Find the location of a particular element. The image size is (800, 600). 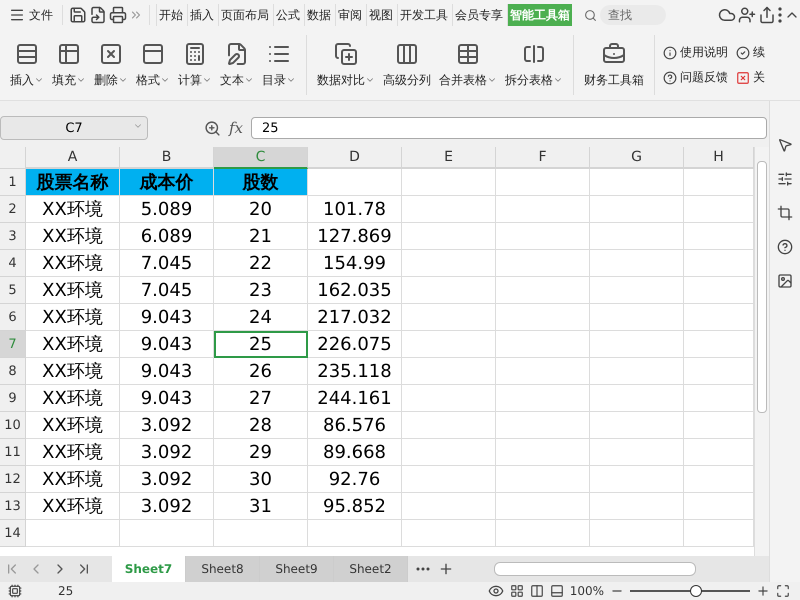

ribbon-button: 插入 is located at coordinates (27, 65).